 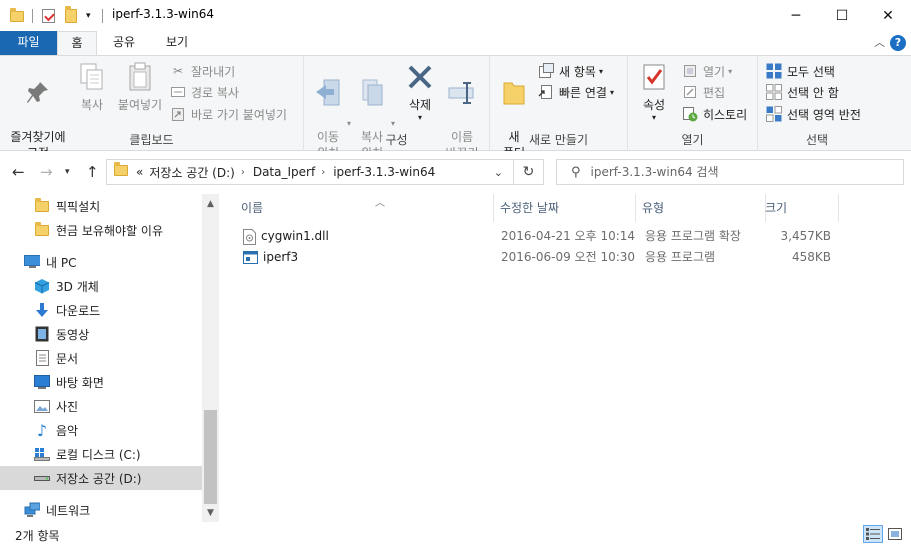 I want to click on breadcrumb-drive-d: 저장소 공간 (D:), so click(x=191, y=172).